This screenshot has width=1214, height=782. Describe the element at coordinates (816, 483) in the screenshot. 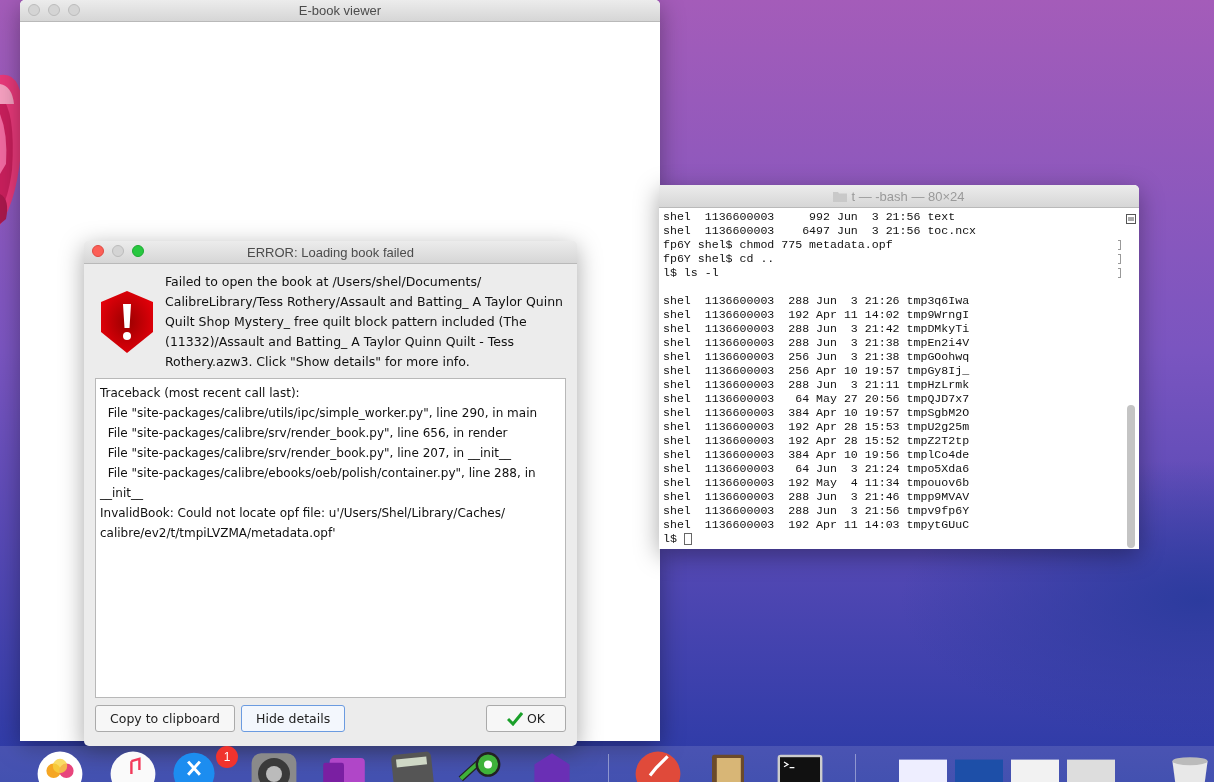

I see `terminal-line: shel 1136600003 192 May 4 11:34 tmpouov6b` at that location.